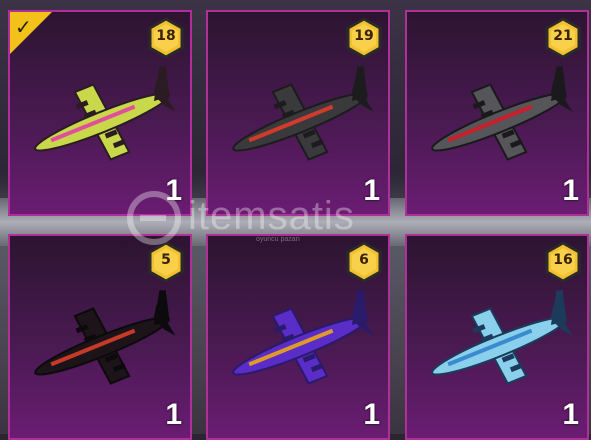  I want to click on level-badge: 21, so click(563, 38).